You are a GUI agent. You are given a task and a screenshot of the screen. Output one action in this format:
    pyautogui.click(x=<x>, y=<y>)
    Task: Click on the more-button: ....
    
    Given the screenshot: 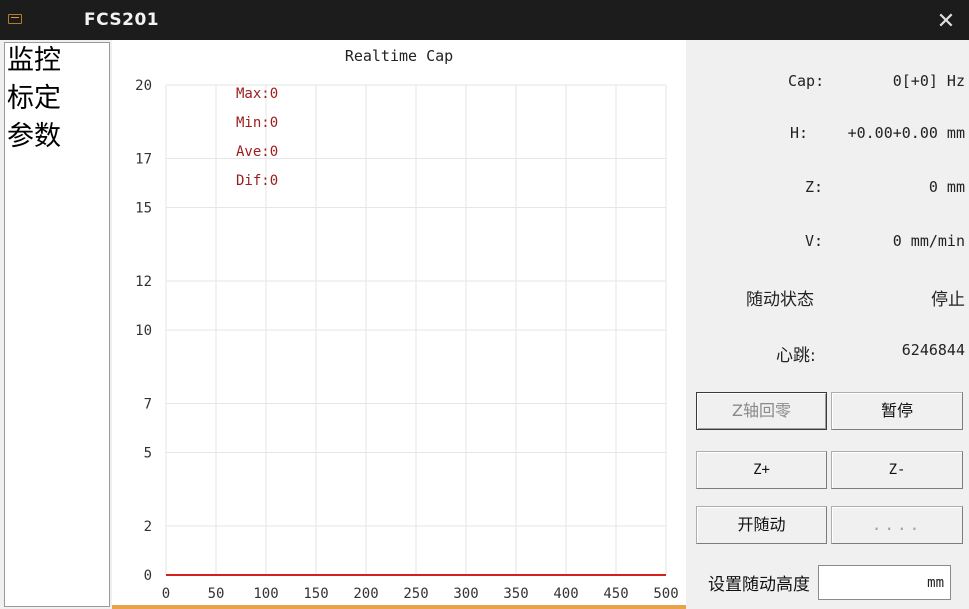 What is the action you would take?
    pyautogui.click(x=897, y=525)
    